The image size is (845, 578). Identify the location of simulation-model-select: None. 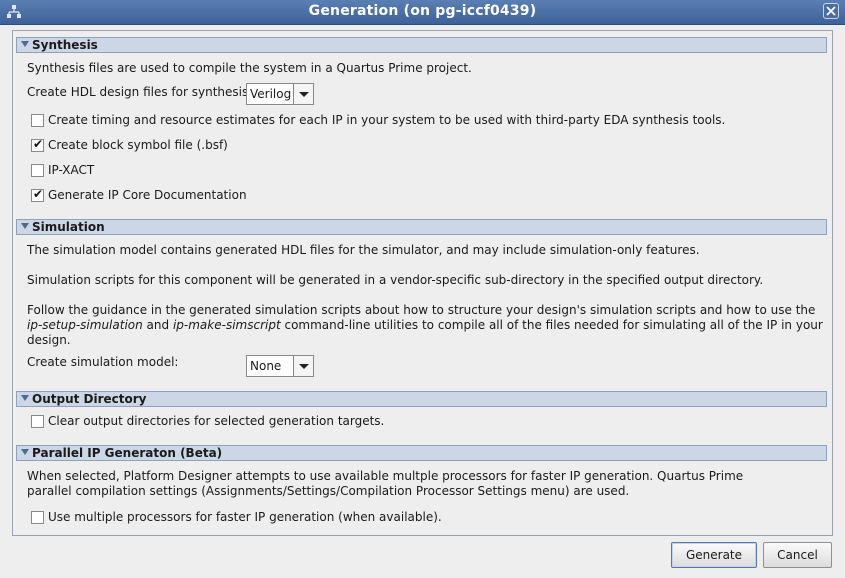
(280, 366).